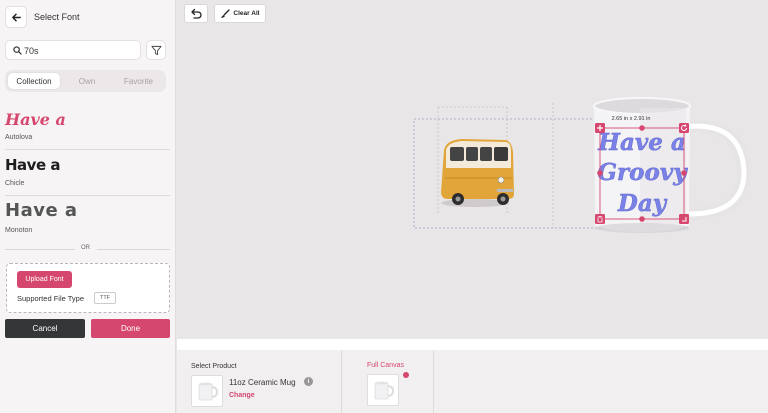  Describe the element at coordinates (684, 128) in the screenshot. I see `rotate-icon` at that location.